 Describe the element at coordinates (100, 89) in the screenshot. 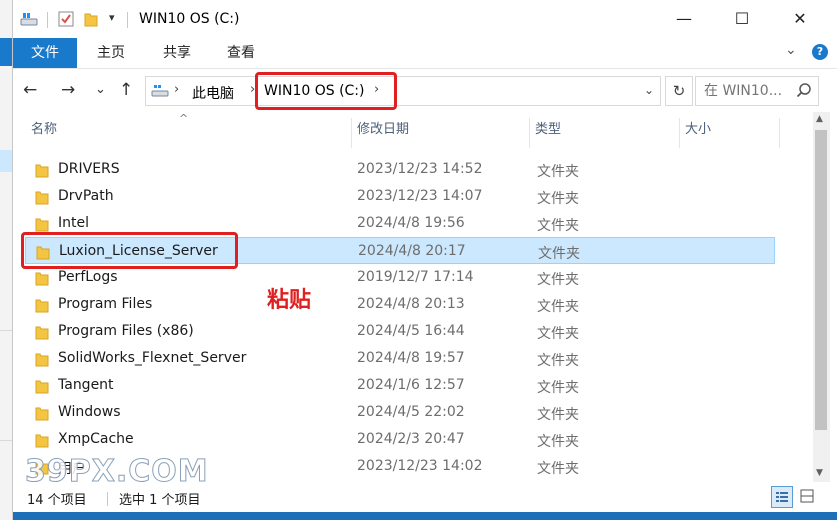

I see `recent-locations-button: ⌄` at that location.